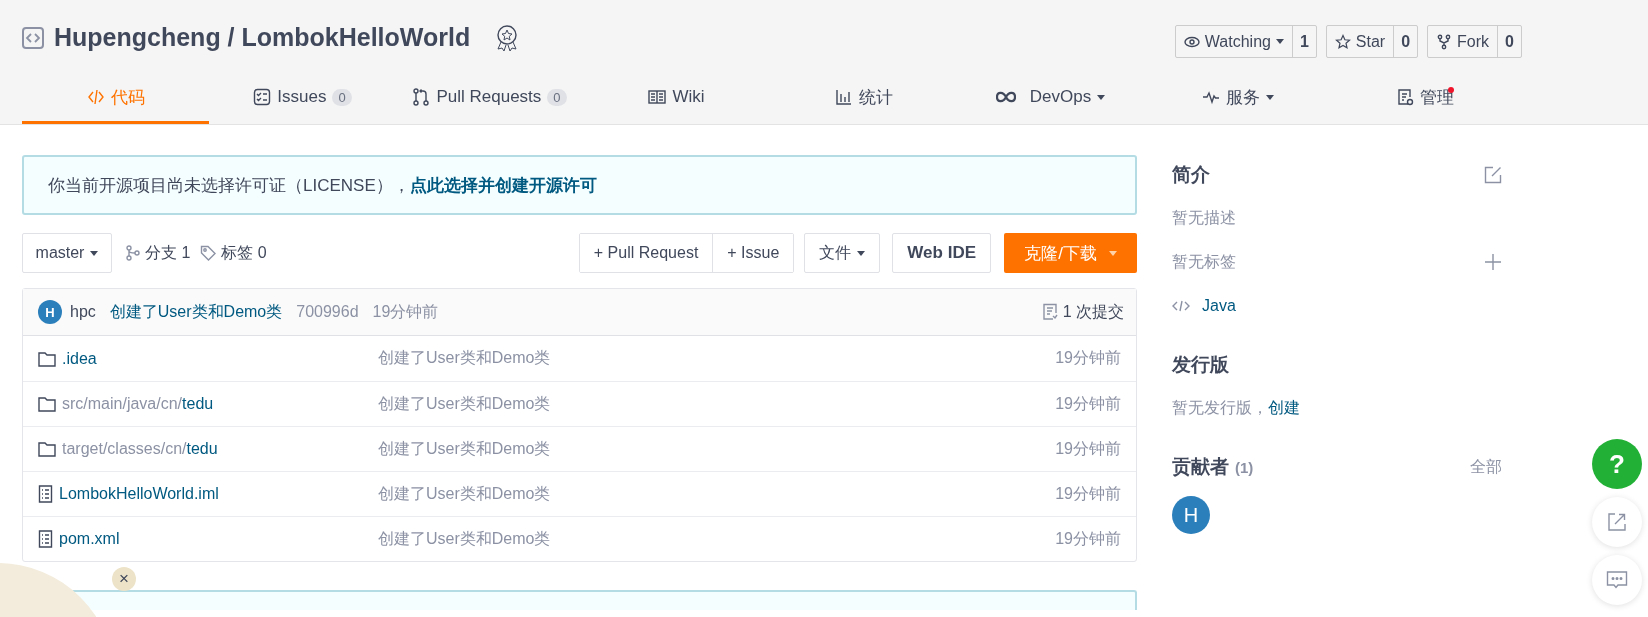  What do you see at coordinates (421, 97) in the screenshot?
I see `pull-request-icon` at bounding box center [421, 97].